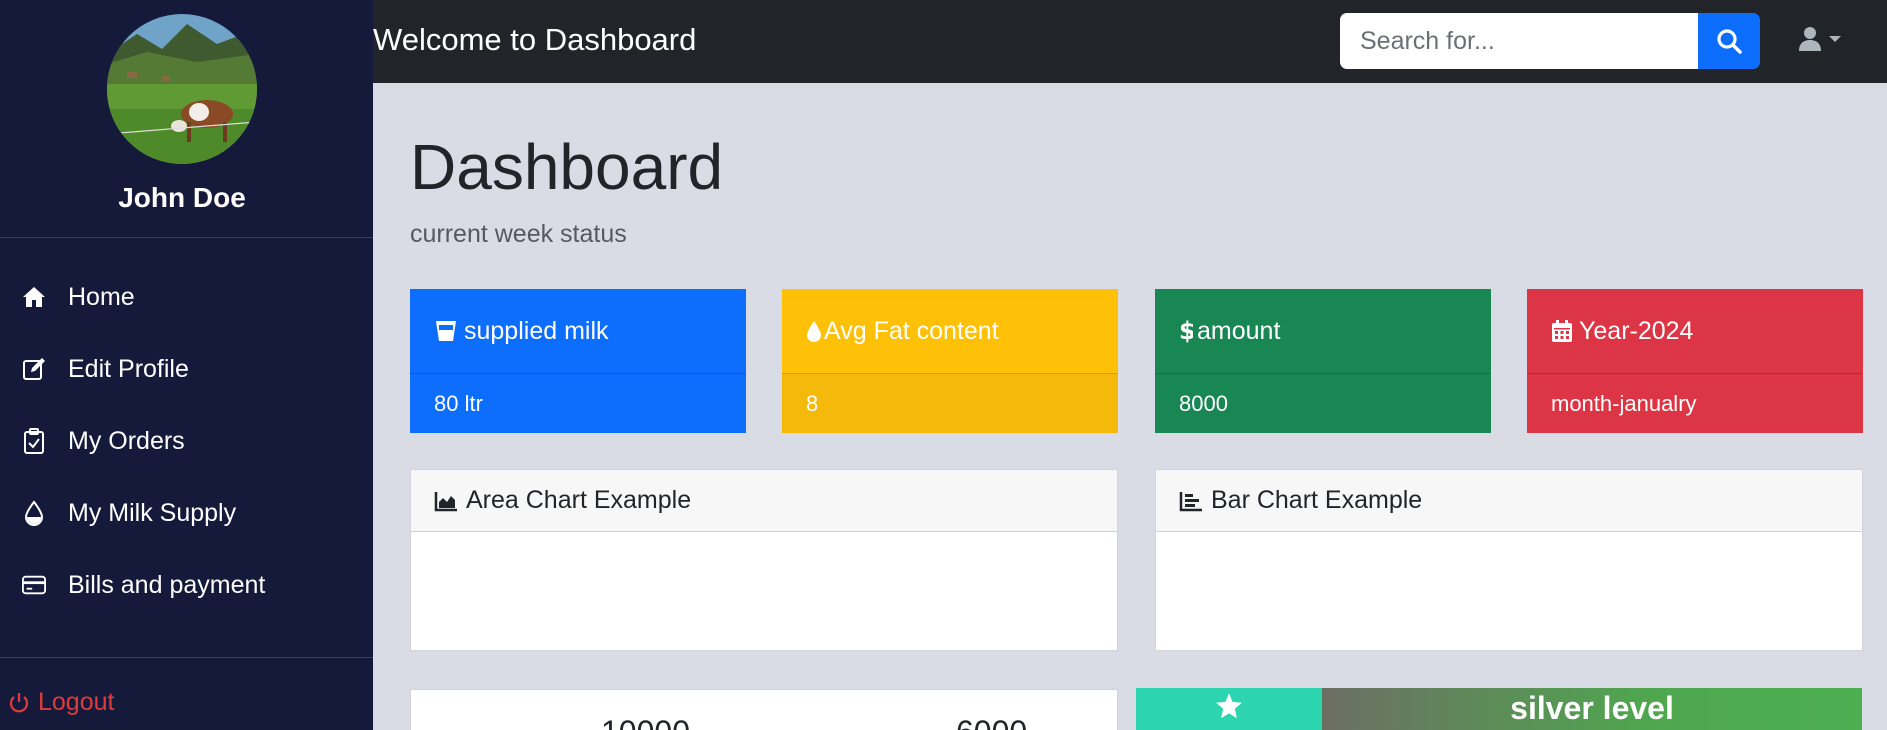  Describe the element at coordinates (579, 500) in the screenshot. I see `panel-title: Area Chart Example` at that location.